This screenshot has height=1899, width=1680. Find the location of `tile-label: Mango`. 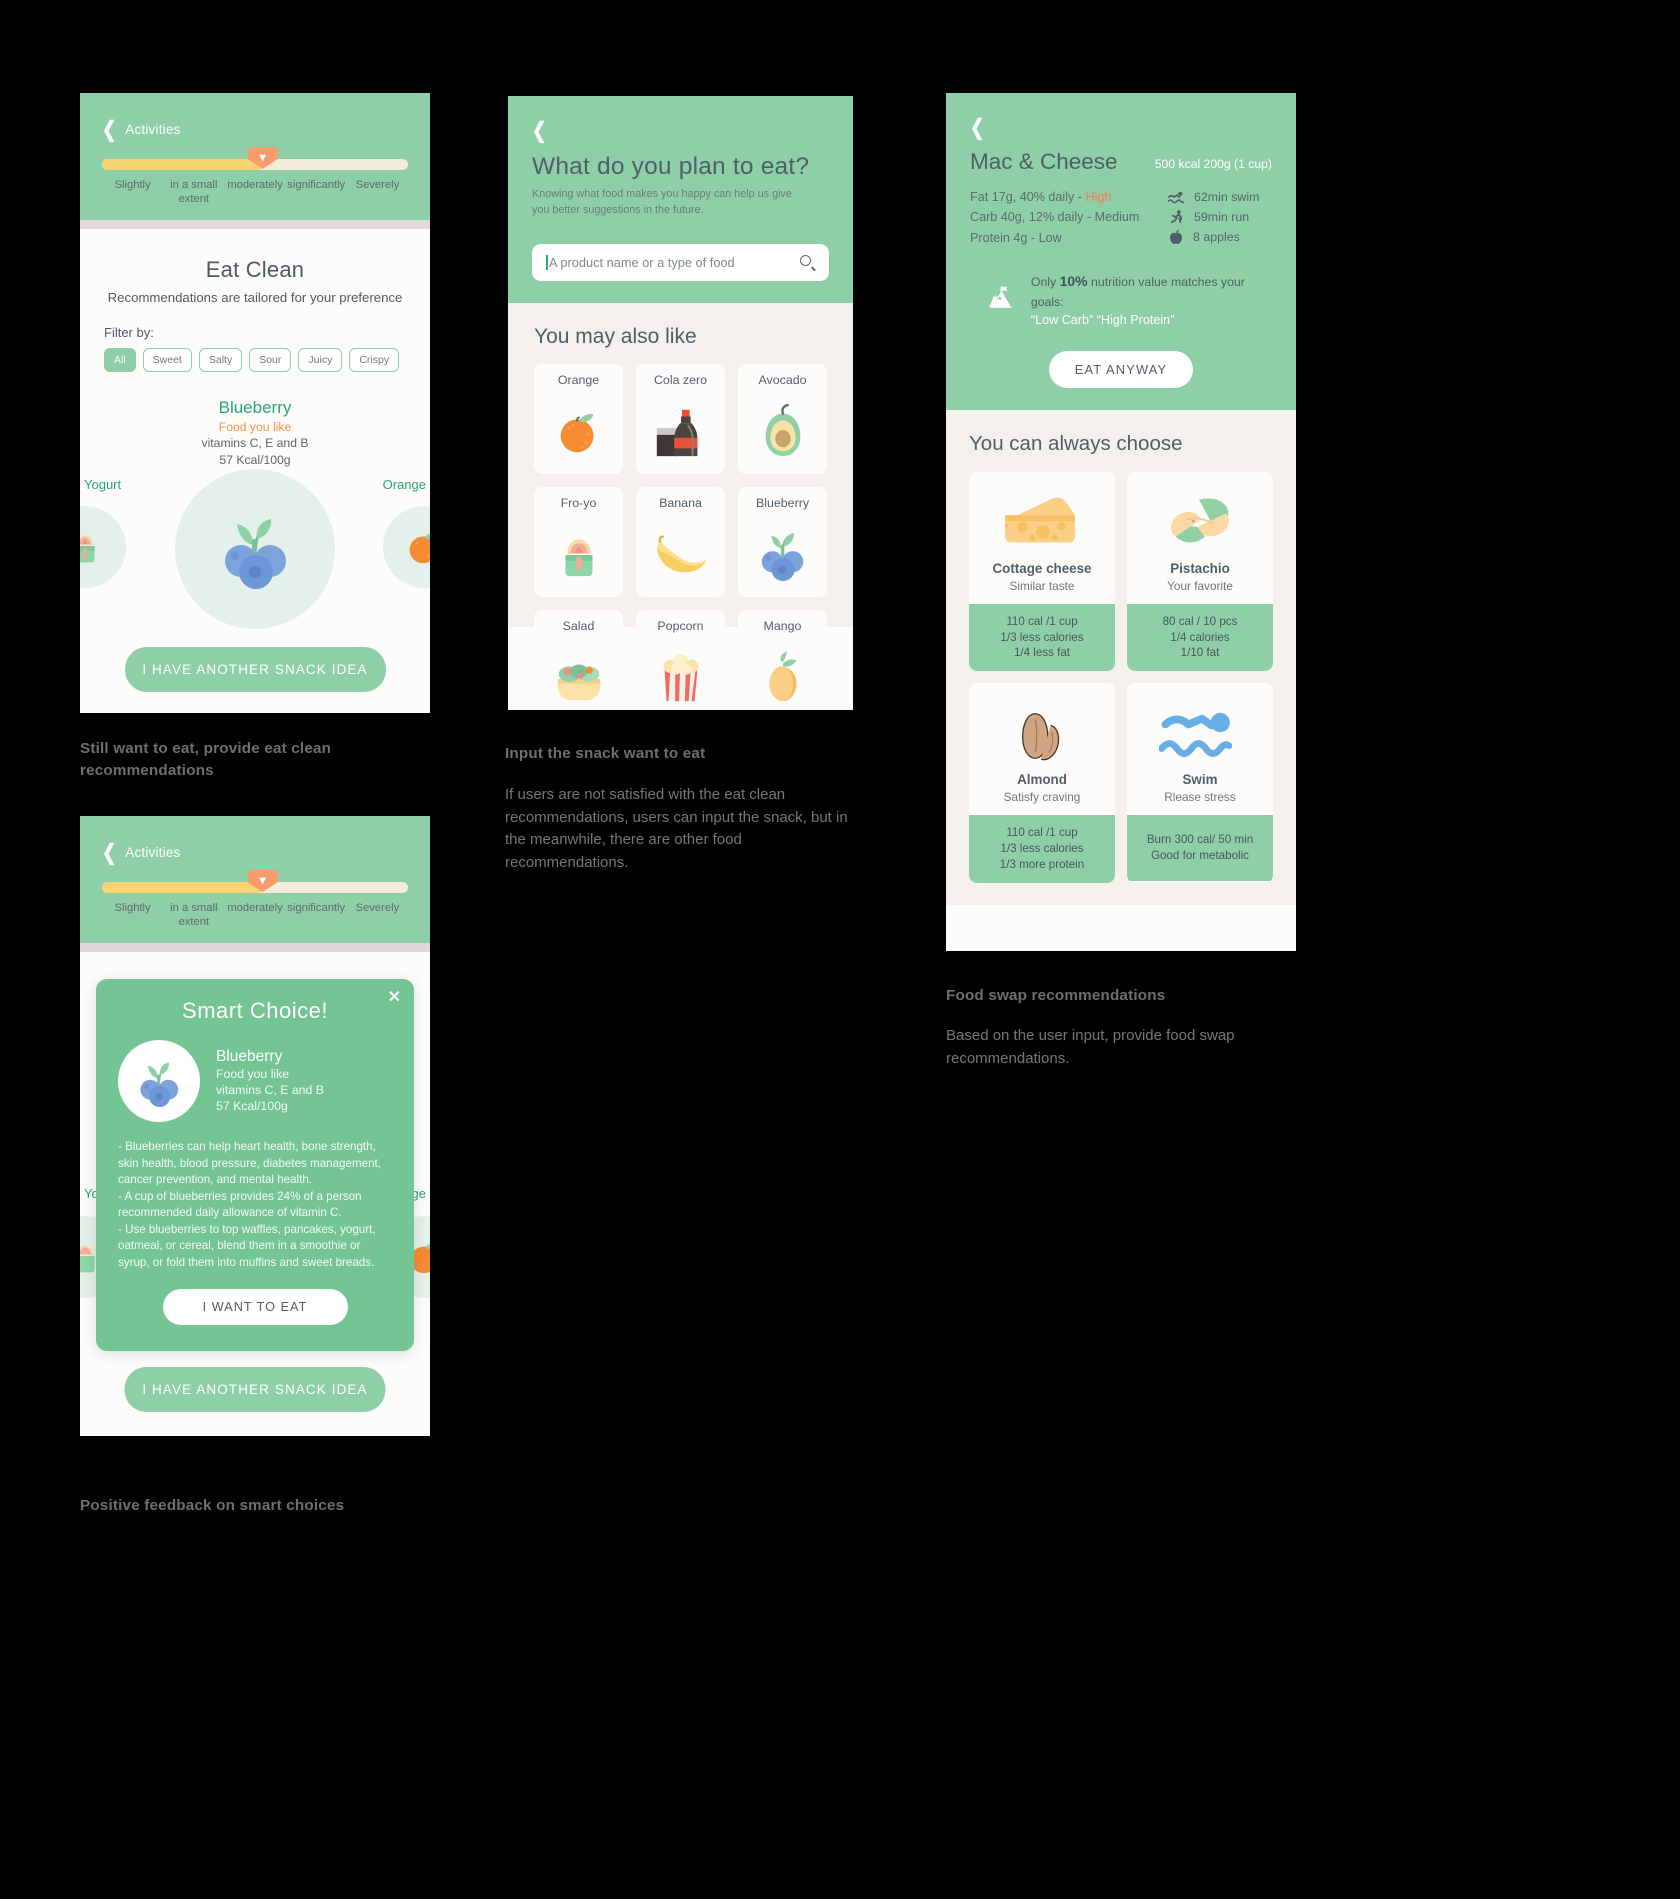

tile-label: Mango is located at coordinates (782, 626).